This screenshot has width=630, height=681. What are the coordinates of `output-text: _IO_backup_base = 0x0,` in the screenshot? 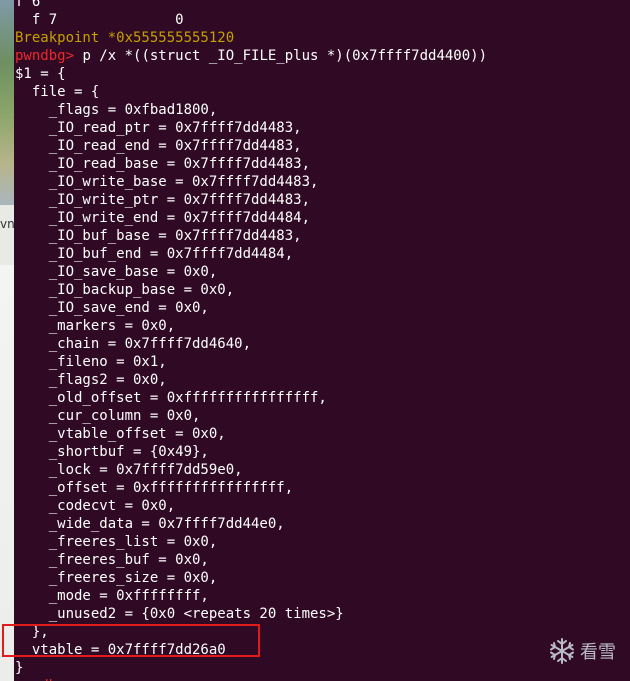 It's located at (125, 290).